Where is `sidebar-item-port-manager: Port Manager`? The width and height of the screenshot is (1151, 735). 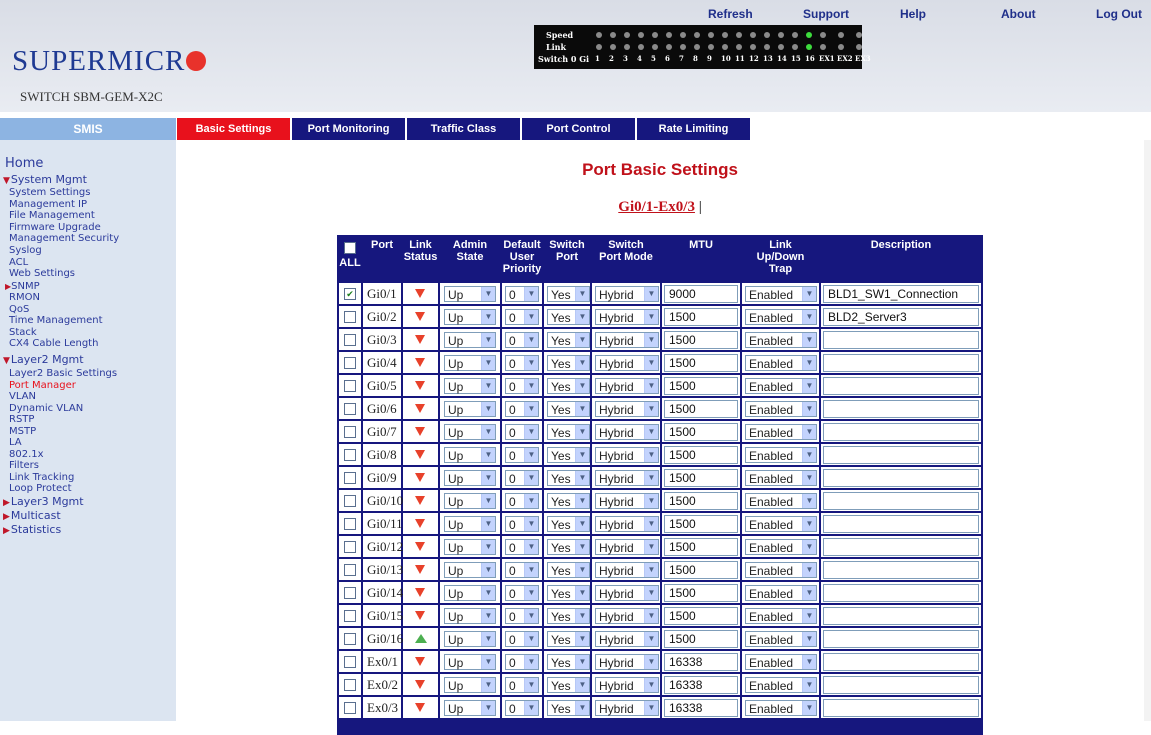 sidebar-item-port-manager: Port Manager is located at coordinates (42, 385).